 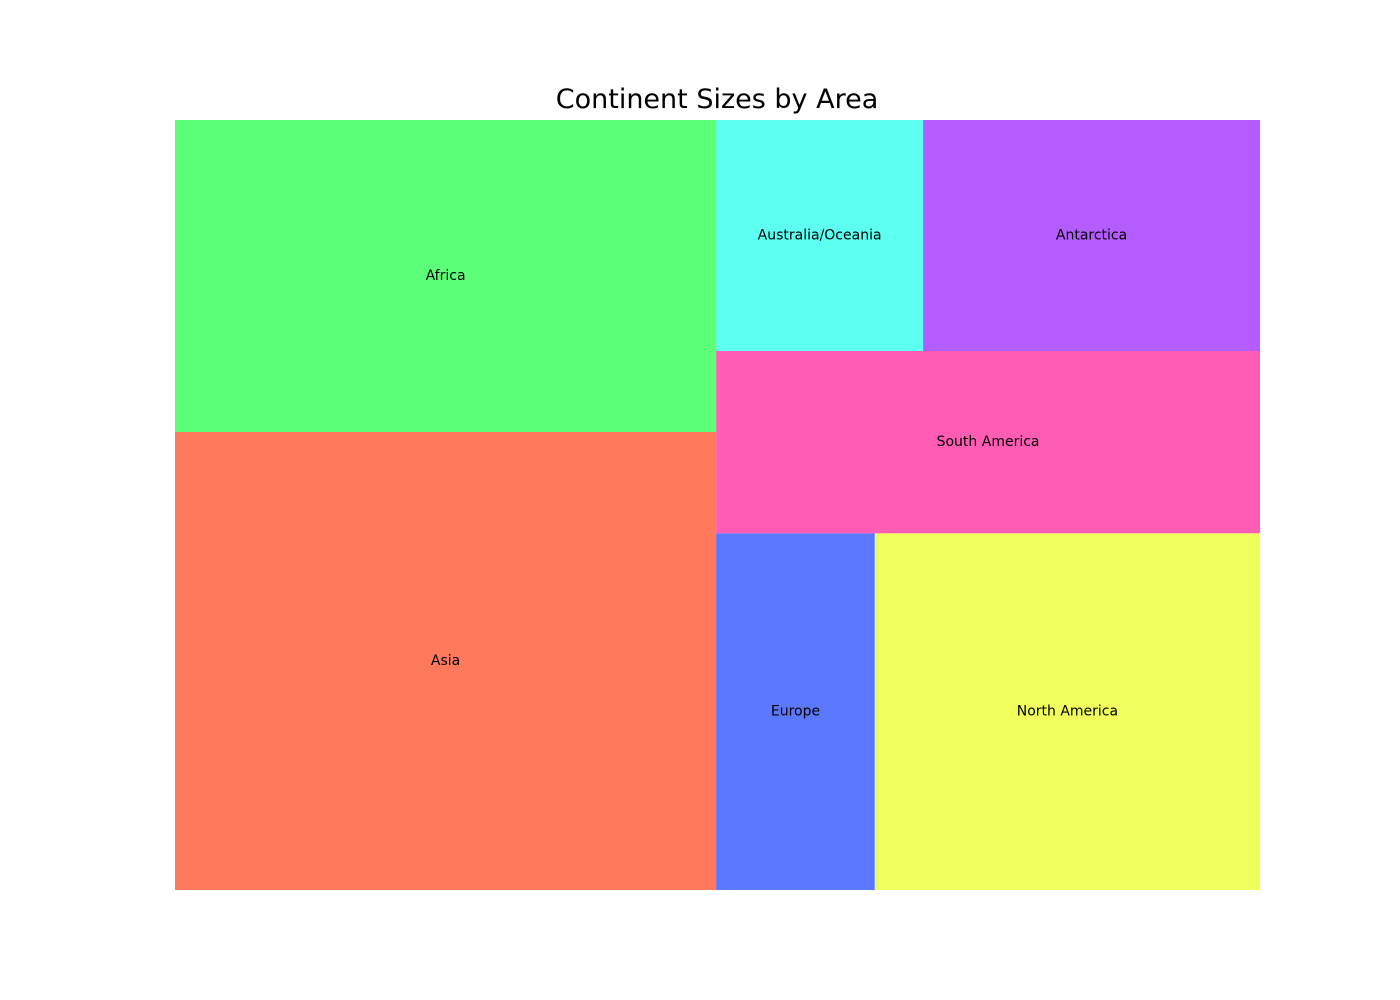 What do you see at coordinates (988, 442) in the screenshot?
I see `treemap-label-south-america: South America` at bounding box center [988, 442].